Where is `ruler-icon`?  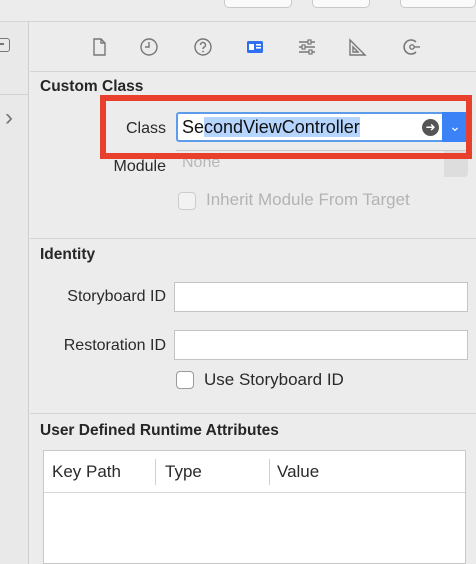 ruler-icon is located at coordinates (357, 47).